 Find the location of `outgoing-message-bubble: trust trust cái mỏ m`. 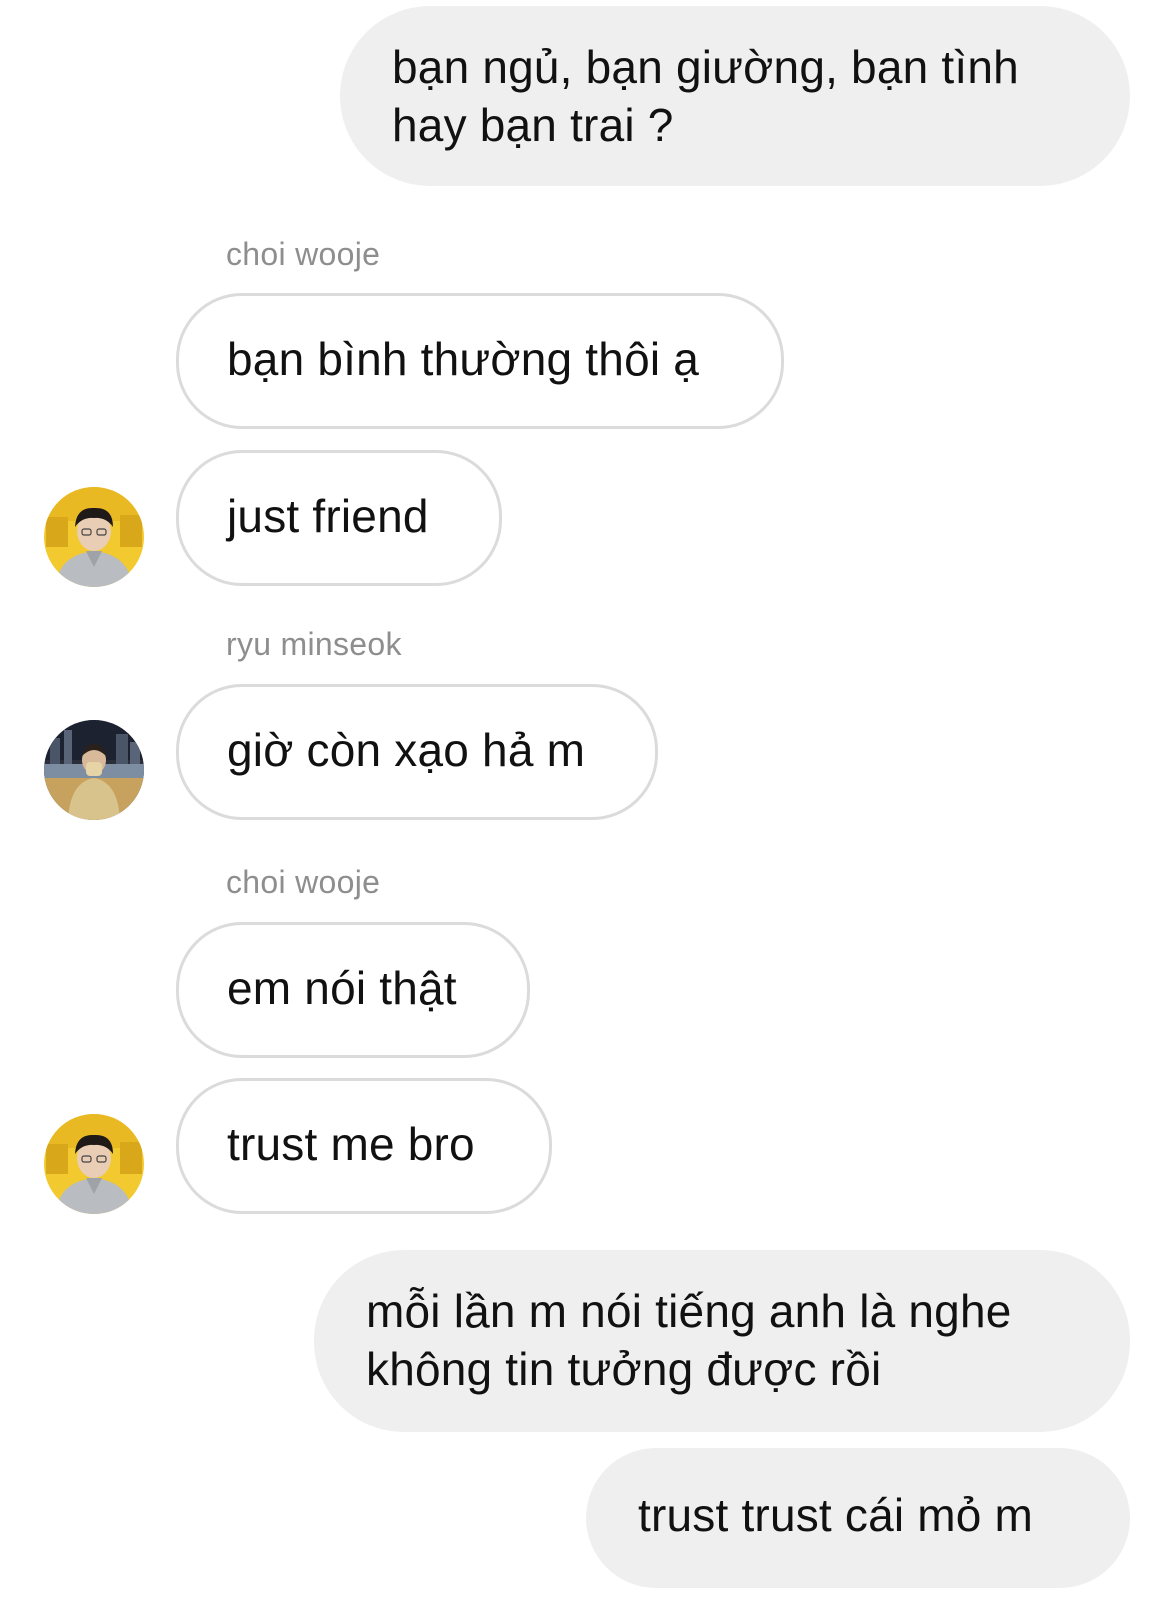

outgoing-message-bubble: trust trust cái mỏ m is located at coordinates (858, 1518).